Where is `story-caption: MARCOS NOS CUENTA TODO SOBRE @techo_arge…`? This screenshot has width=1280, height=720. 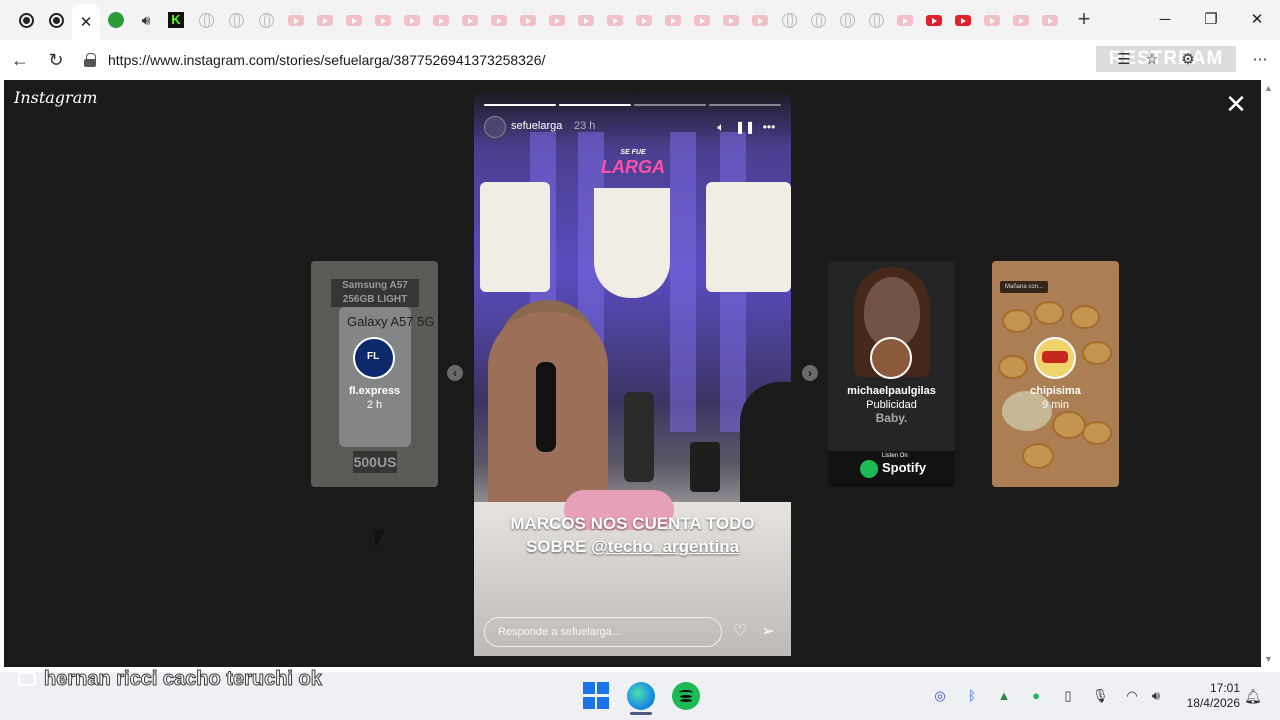
story-caption: MARCOS NOS CUENTA TODO SOBRE @techo_arge… is located at coordinates (632, 535).